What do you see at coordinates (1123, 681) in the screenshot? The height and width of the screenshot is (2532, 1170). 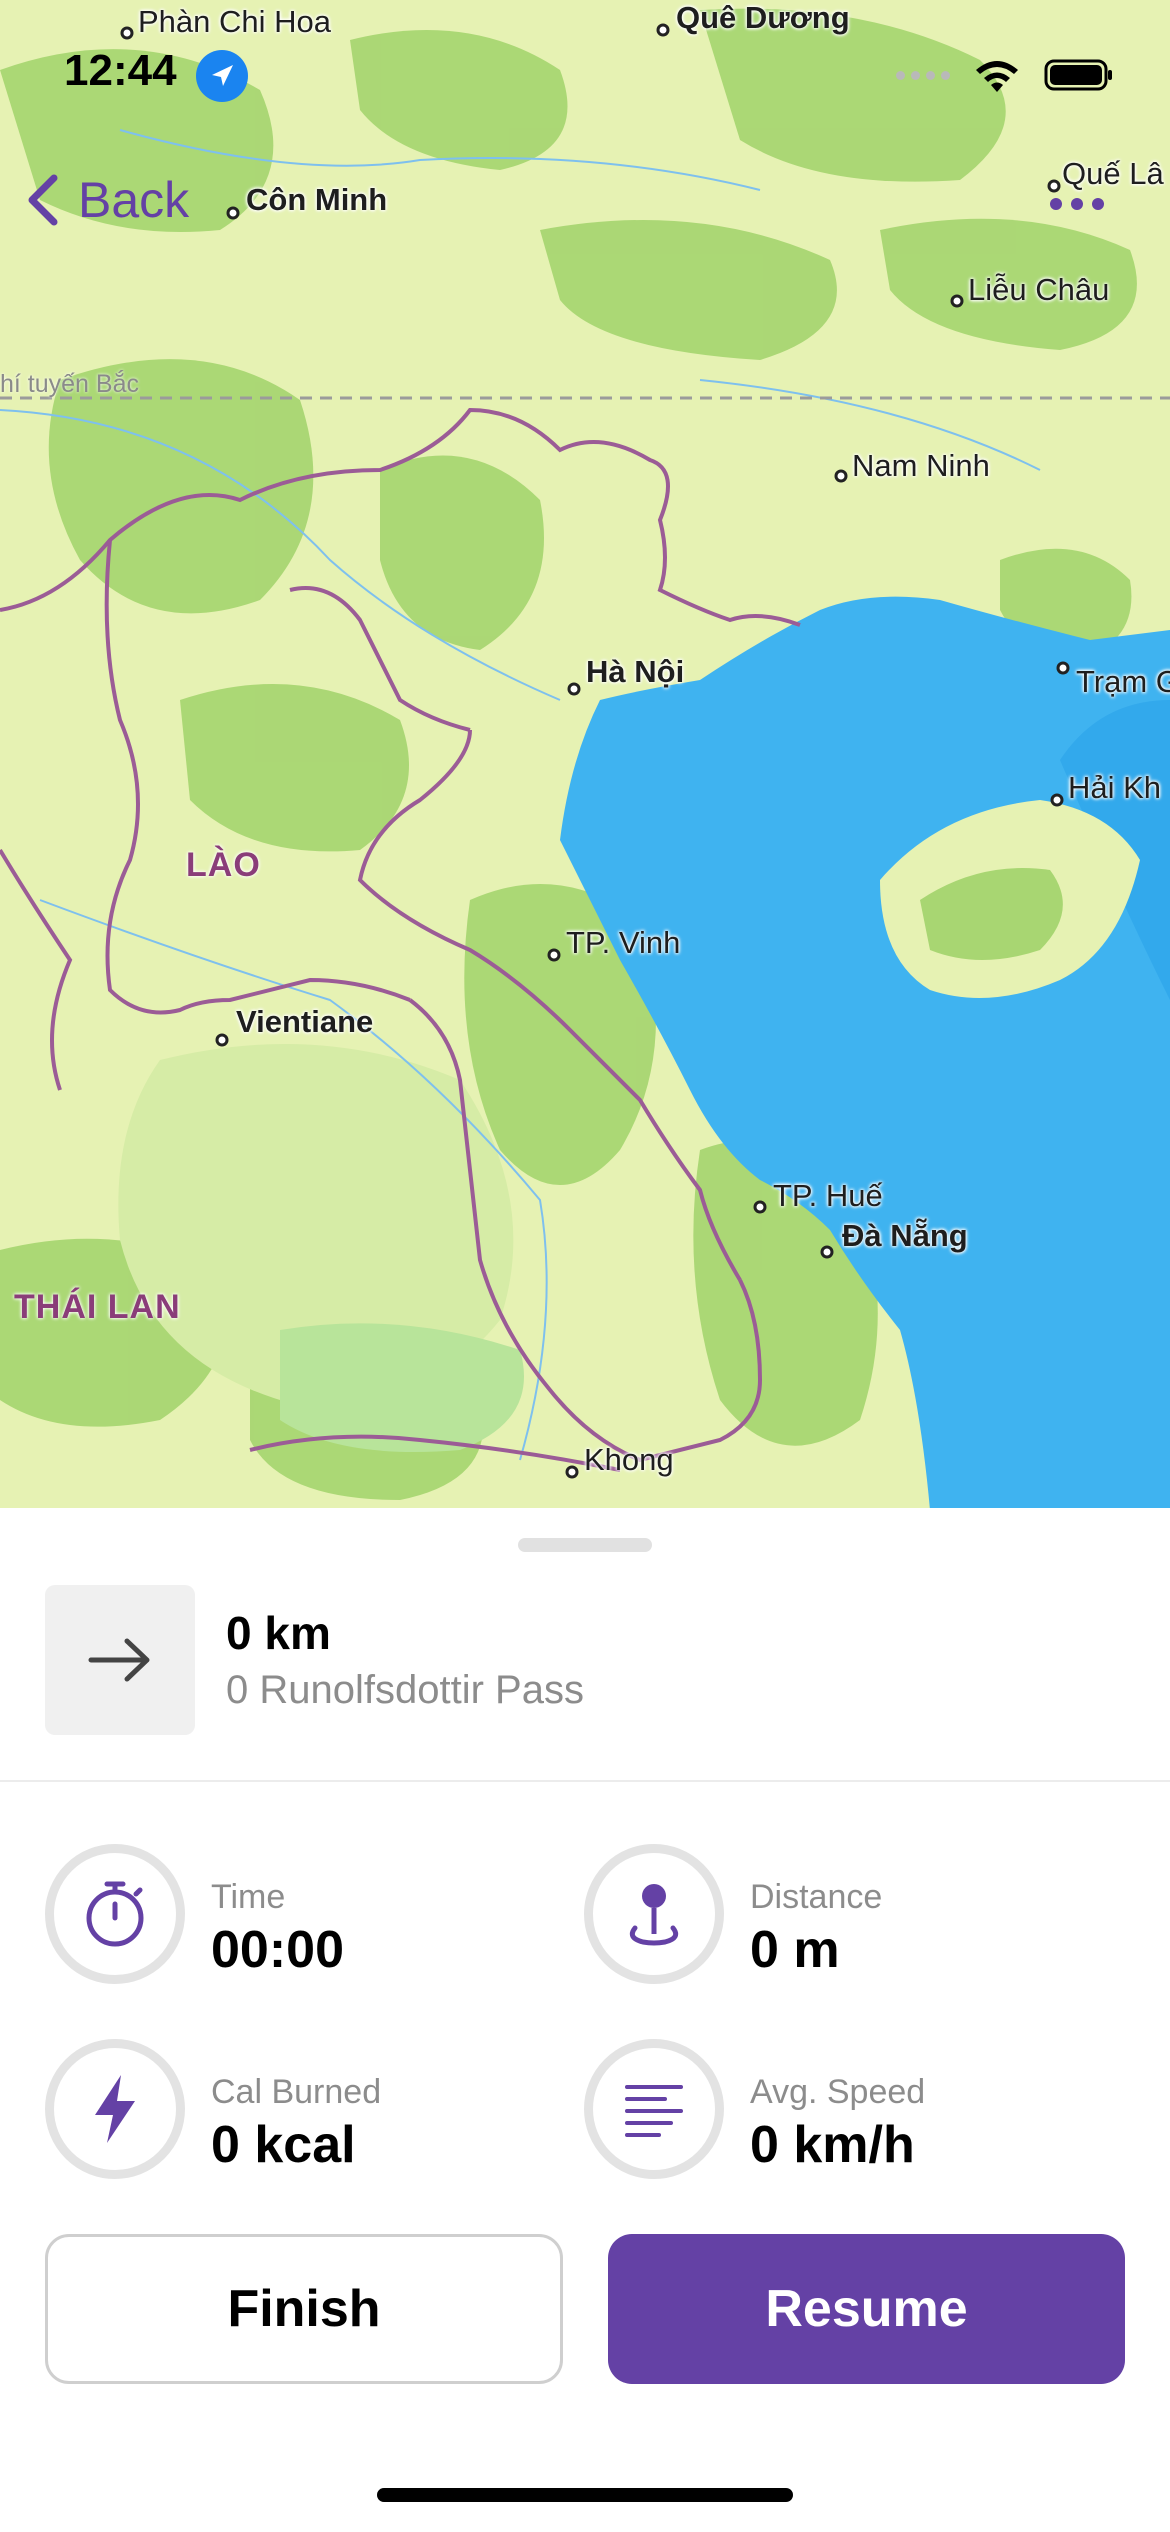 I see `city-label-tram-g: Trạm G` at bounding box center [1123, 681].